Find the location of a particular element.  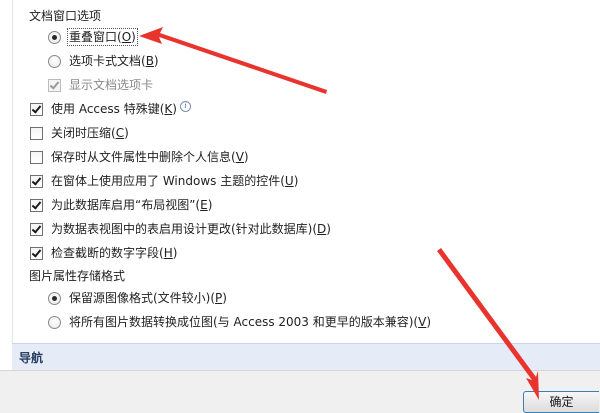

compact-on-close-checkbox: 关闭时压缩(C) is located at coordinates (79, 133).